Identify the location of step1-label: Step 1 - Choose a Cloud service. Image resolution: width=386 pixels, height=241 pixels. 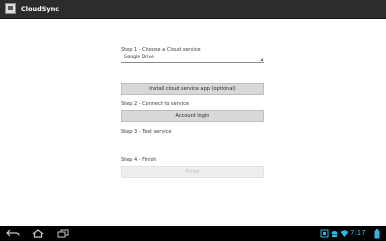
(161, 50).